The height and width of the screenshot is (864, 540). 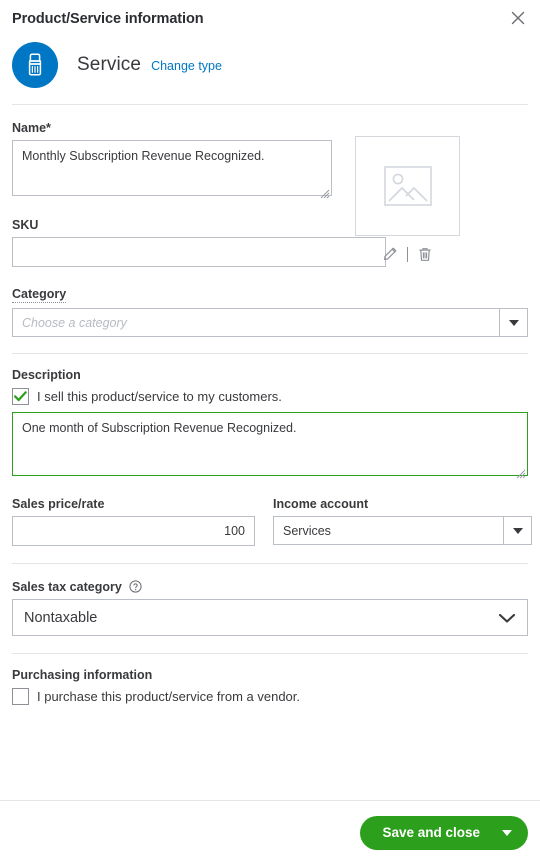 I want to click on income-account-value: Services, so click(x=307, y=530).